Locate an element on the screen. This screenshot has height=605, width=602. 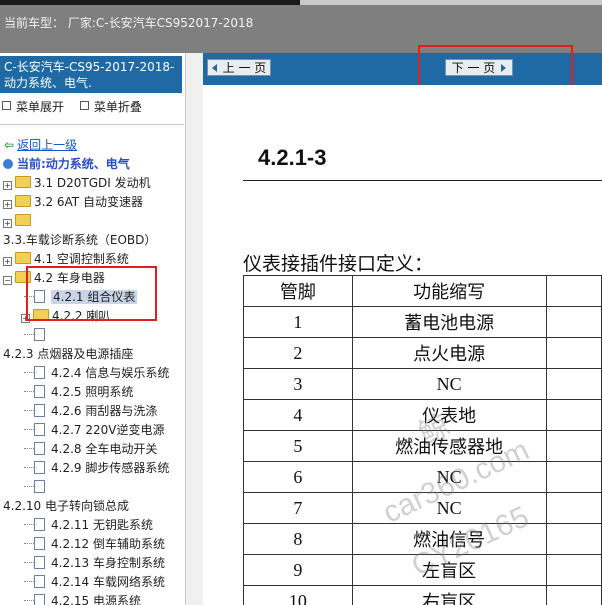
section-number: 4.2.1-3 is located at coordinates (292, 157).